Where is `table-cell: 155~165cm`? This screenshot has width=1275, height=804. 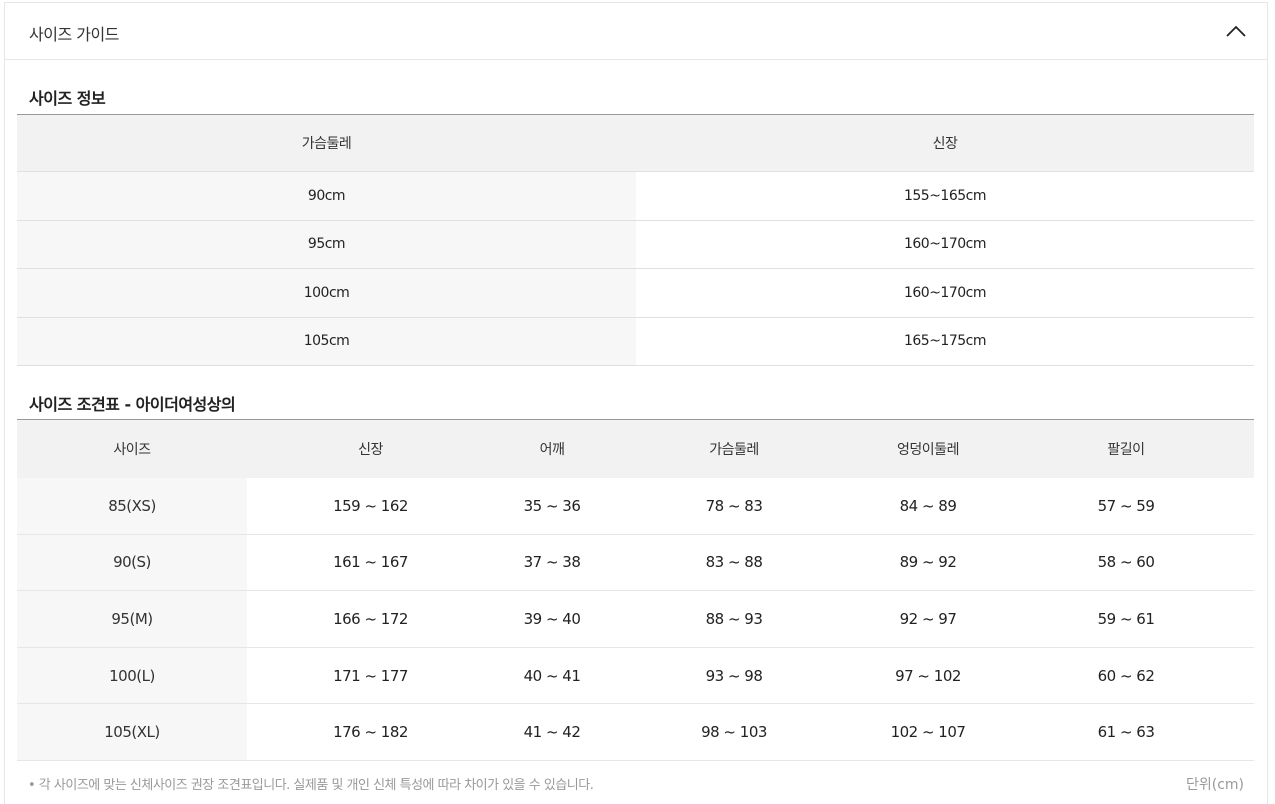 table-cell: 155~165cm is located at coordinates (945, 196).